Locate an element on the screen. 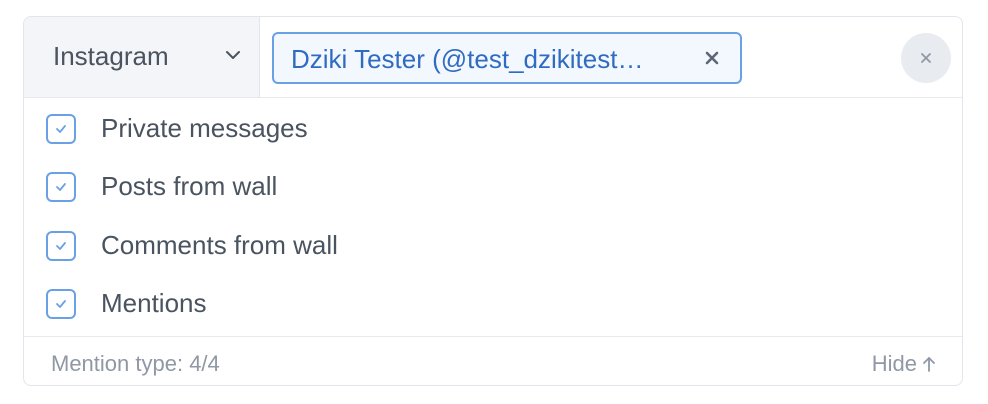 The image size is (988, 404). option-label: Comments from wall is located at coordinates (219, 245).